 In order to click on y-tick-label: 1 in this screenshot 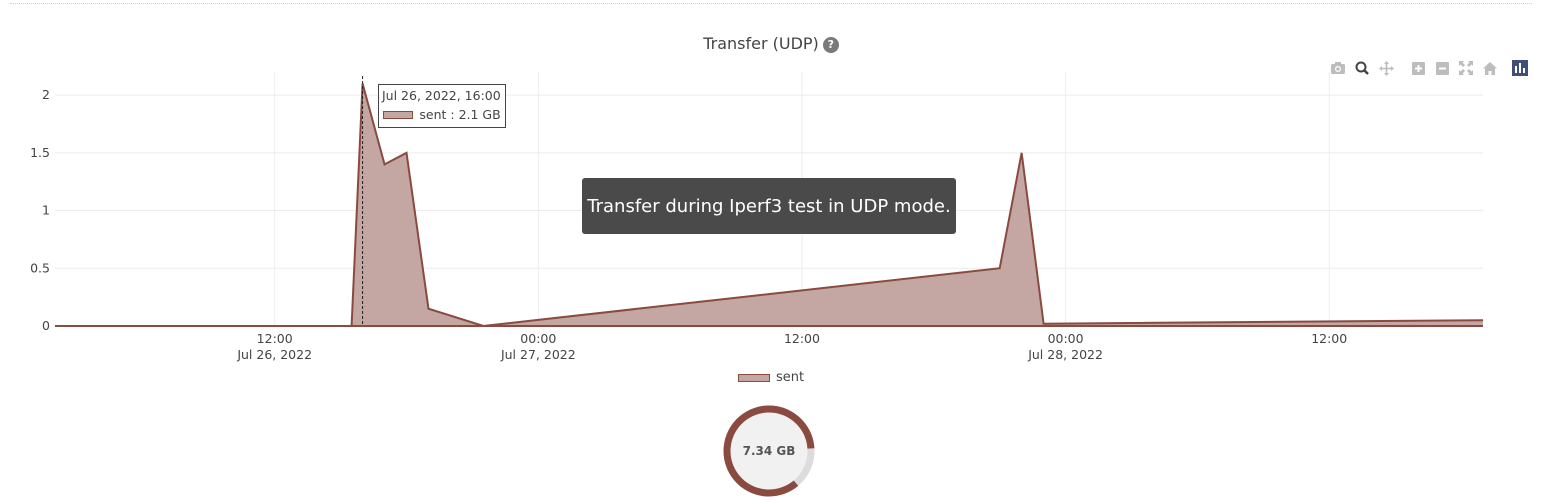, I will do `click(46, 210)`.